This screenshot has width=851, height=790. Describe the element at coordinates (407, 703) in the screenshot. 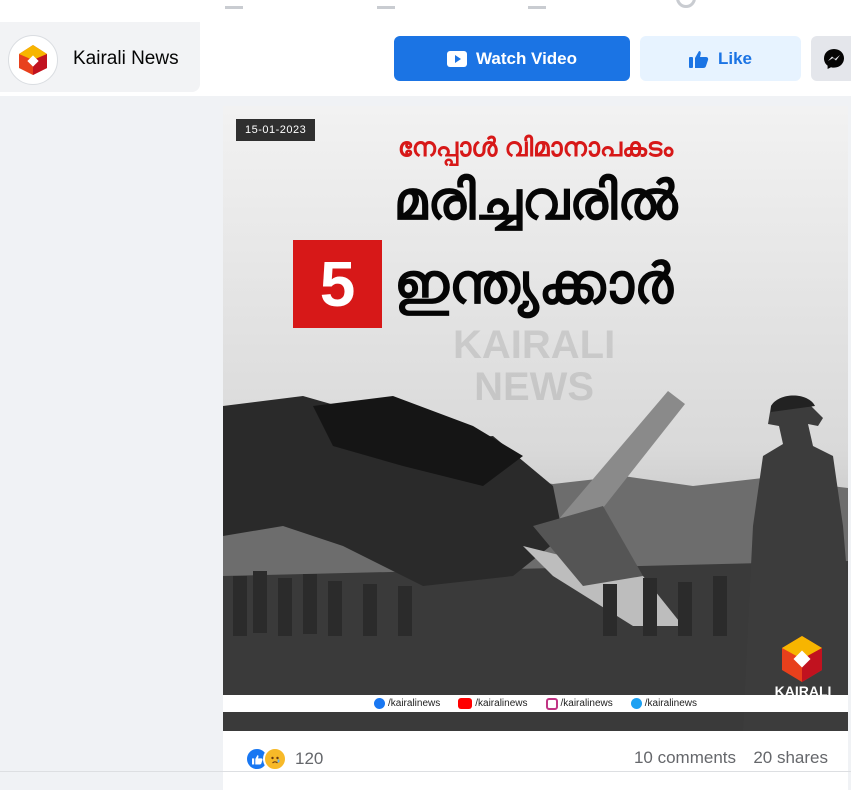

I see `social-handle-facebook: /kairalinews` at that location.